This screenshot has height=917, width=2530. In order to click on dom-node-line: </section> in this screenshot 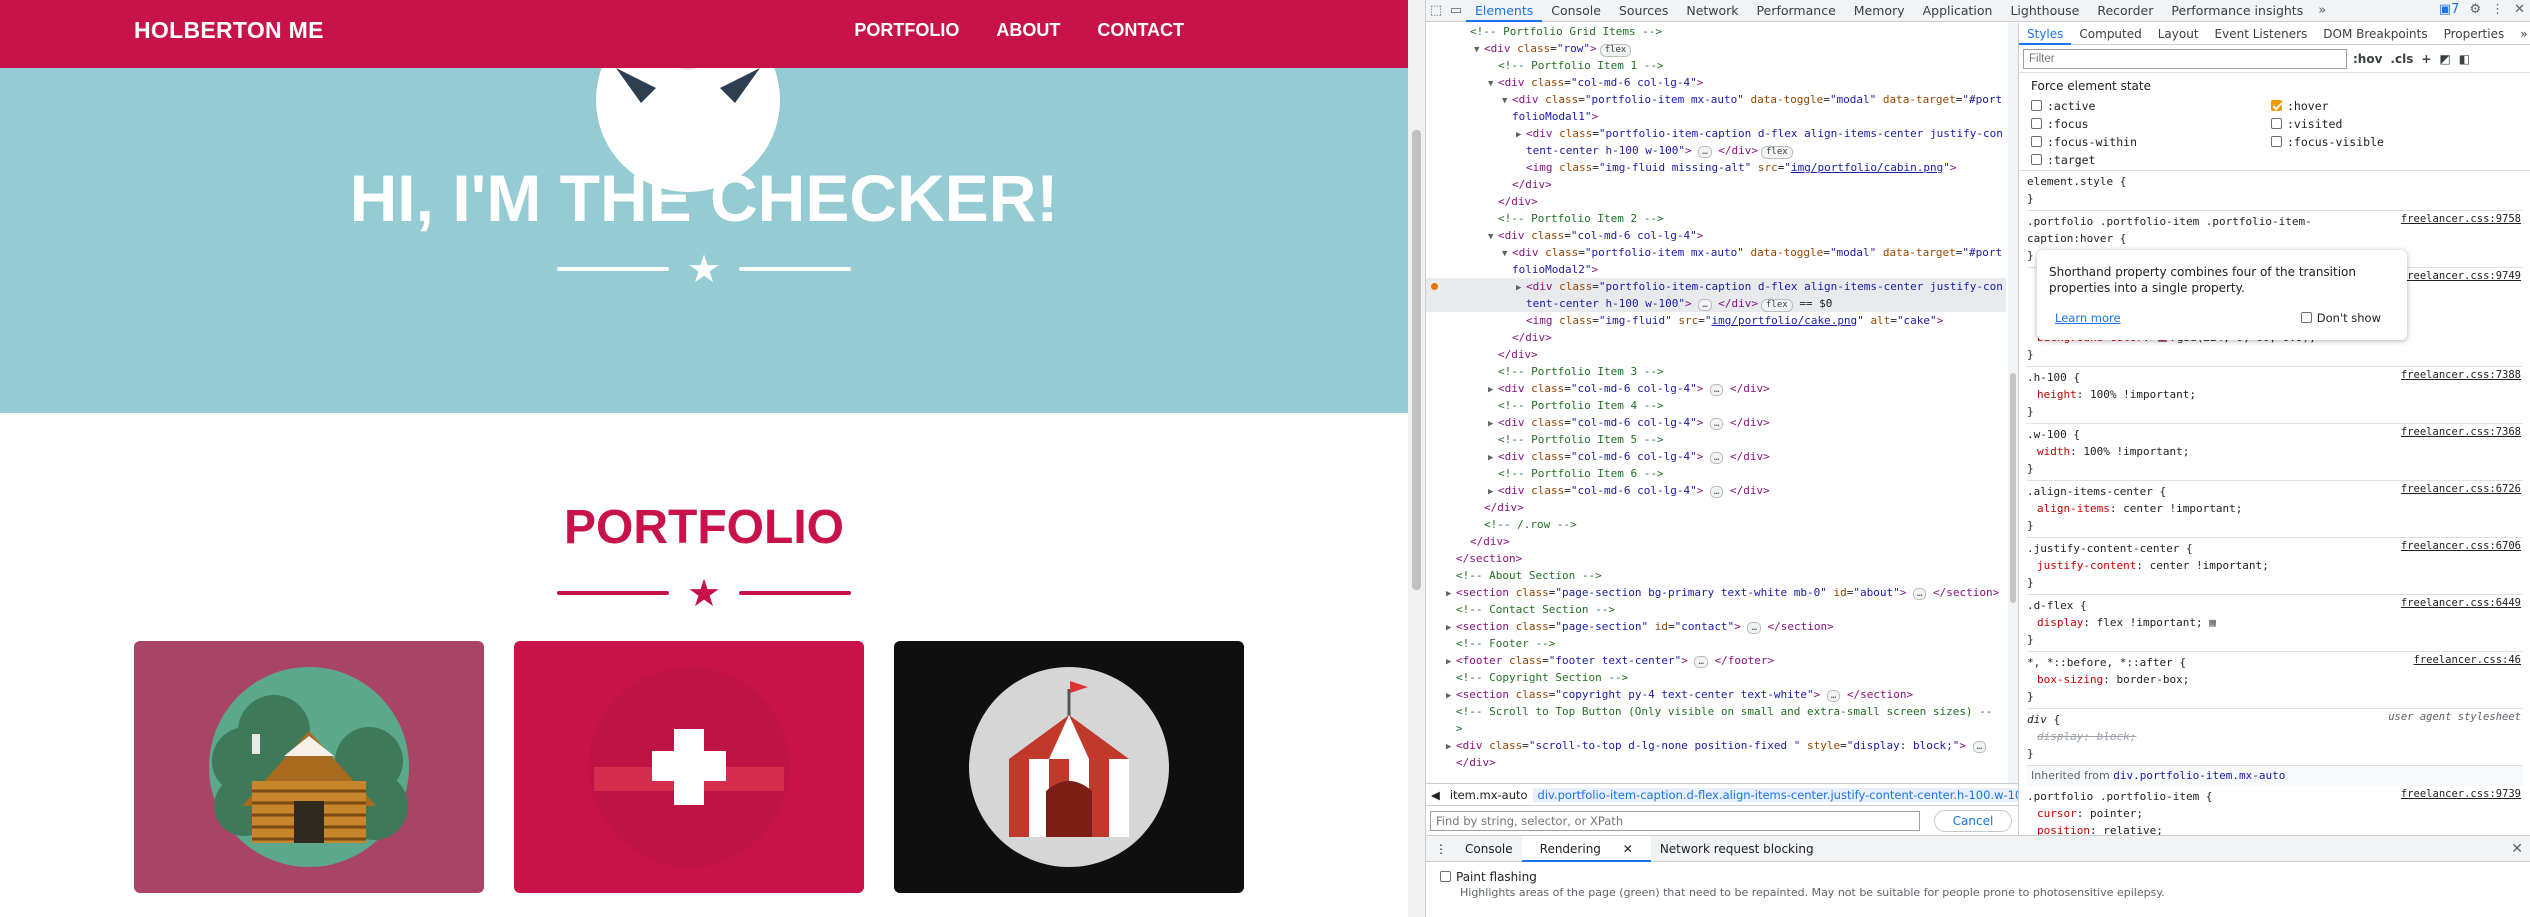, I will do `click(1716, 558)`.